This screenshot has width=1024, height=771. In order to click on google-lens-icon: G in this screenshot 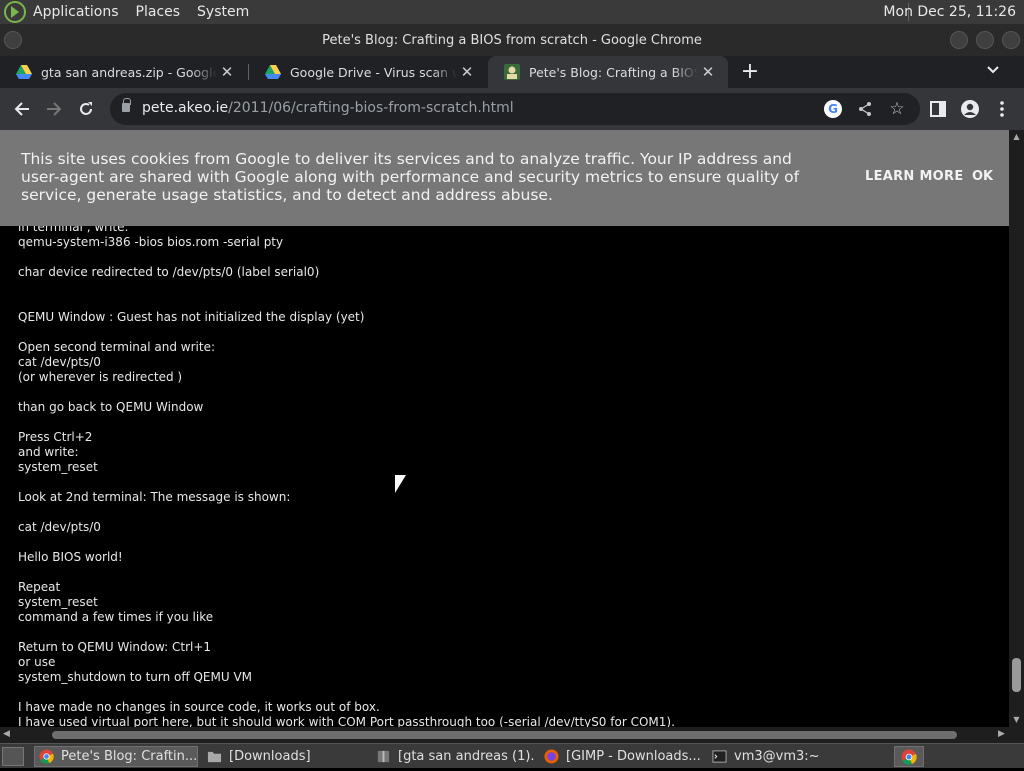, I will do `click(833, 109)`.